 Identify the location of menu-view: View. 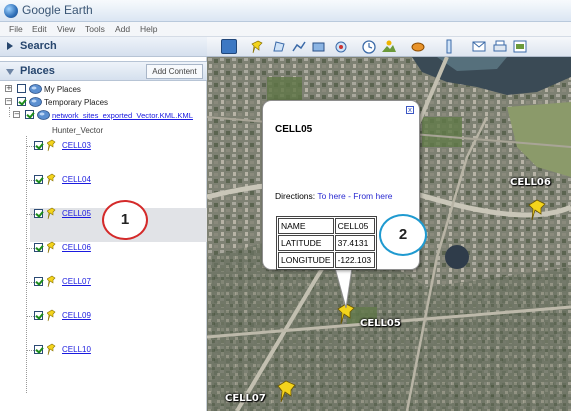
(66, 29).